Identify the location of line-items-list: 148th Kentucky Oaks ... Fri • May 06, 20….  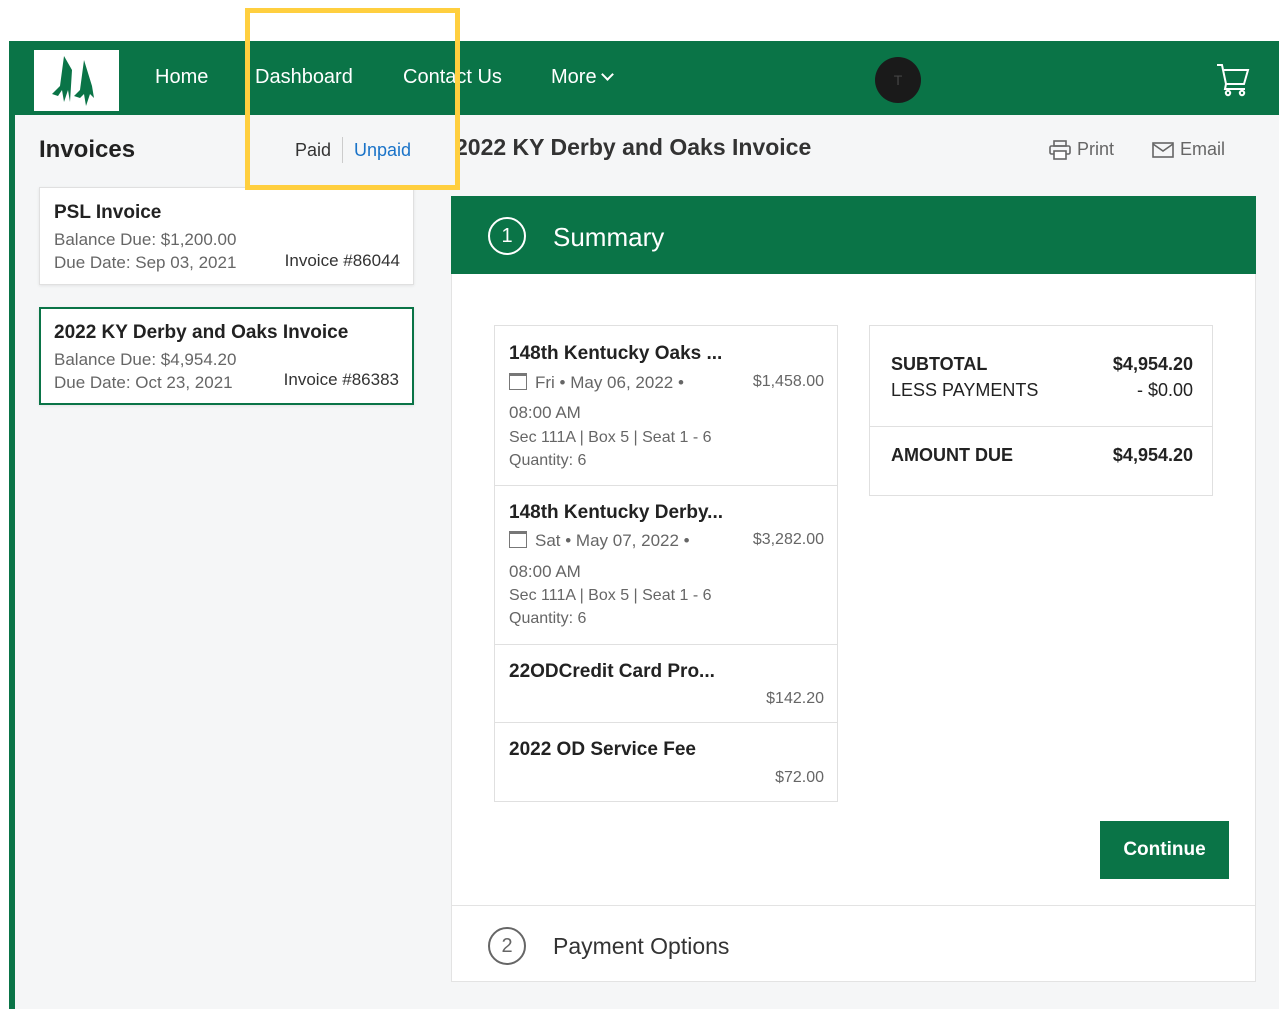
(666, 563).